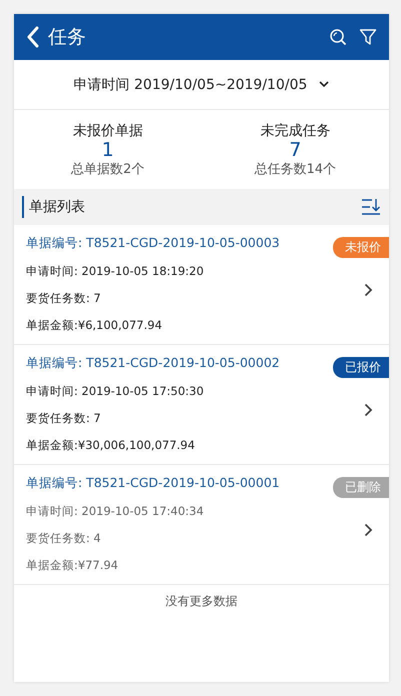 This screenshot has width=401, height=696. I want to click on status-badge: 已报价, so click(361, 367).